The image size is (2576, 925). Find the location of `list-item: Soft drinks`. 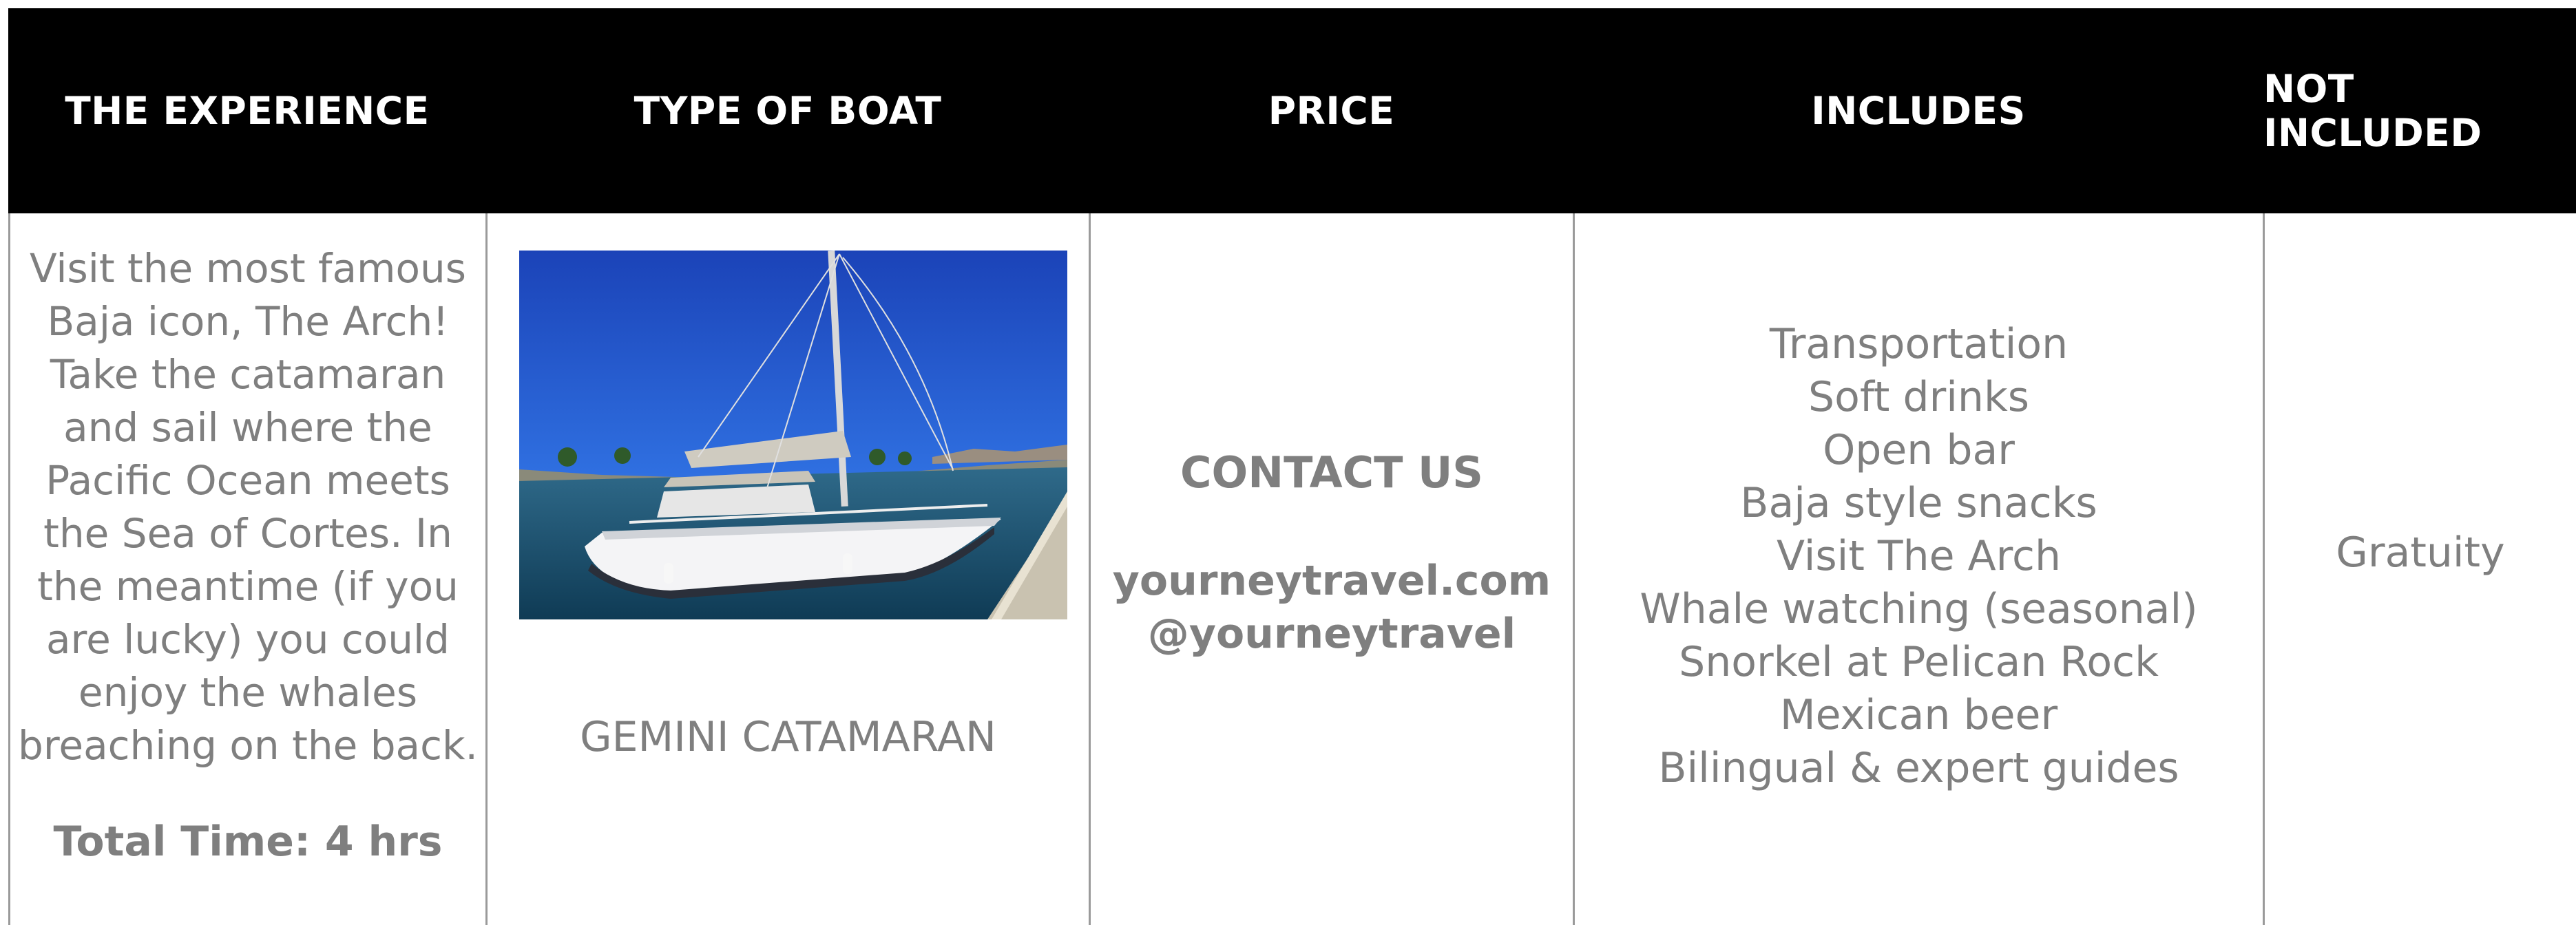

list-item: Soft drinks is located at coordinates (1918, 397).